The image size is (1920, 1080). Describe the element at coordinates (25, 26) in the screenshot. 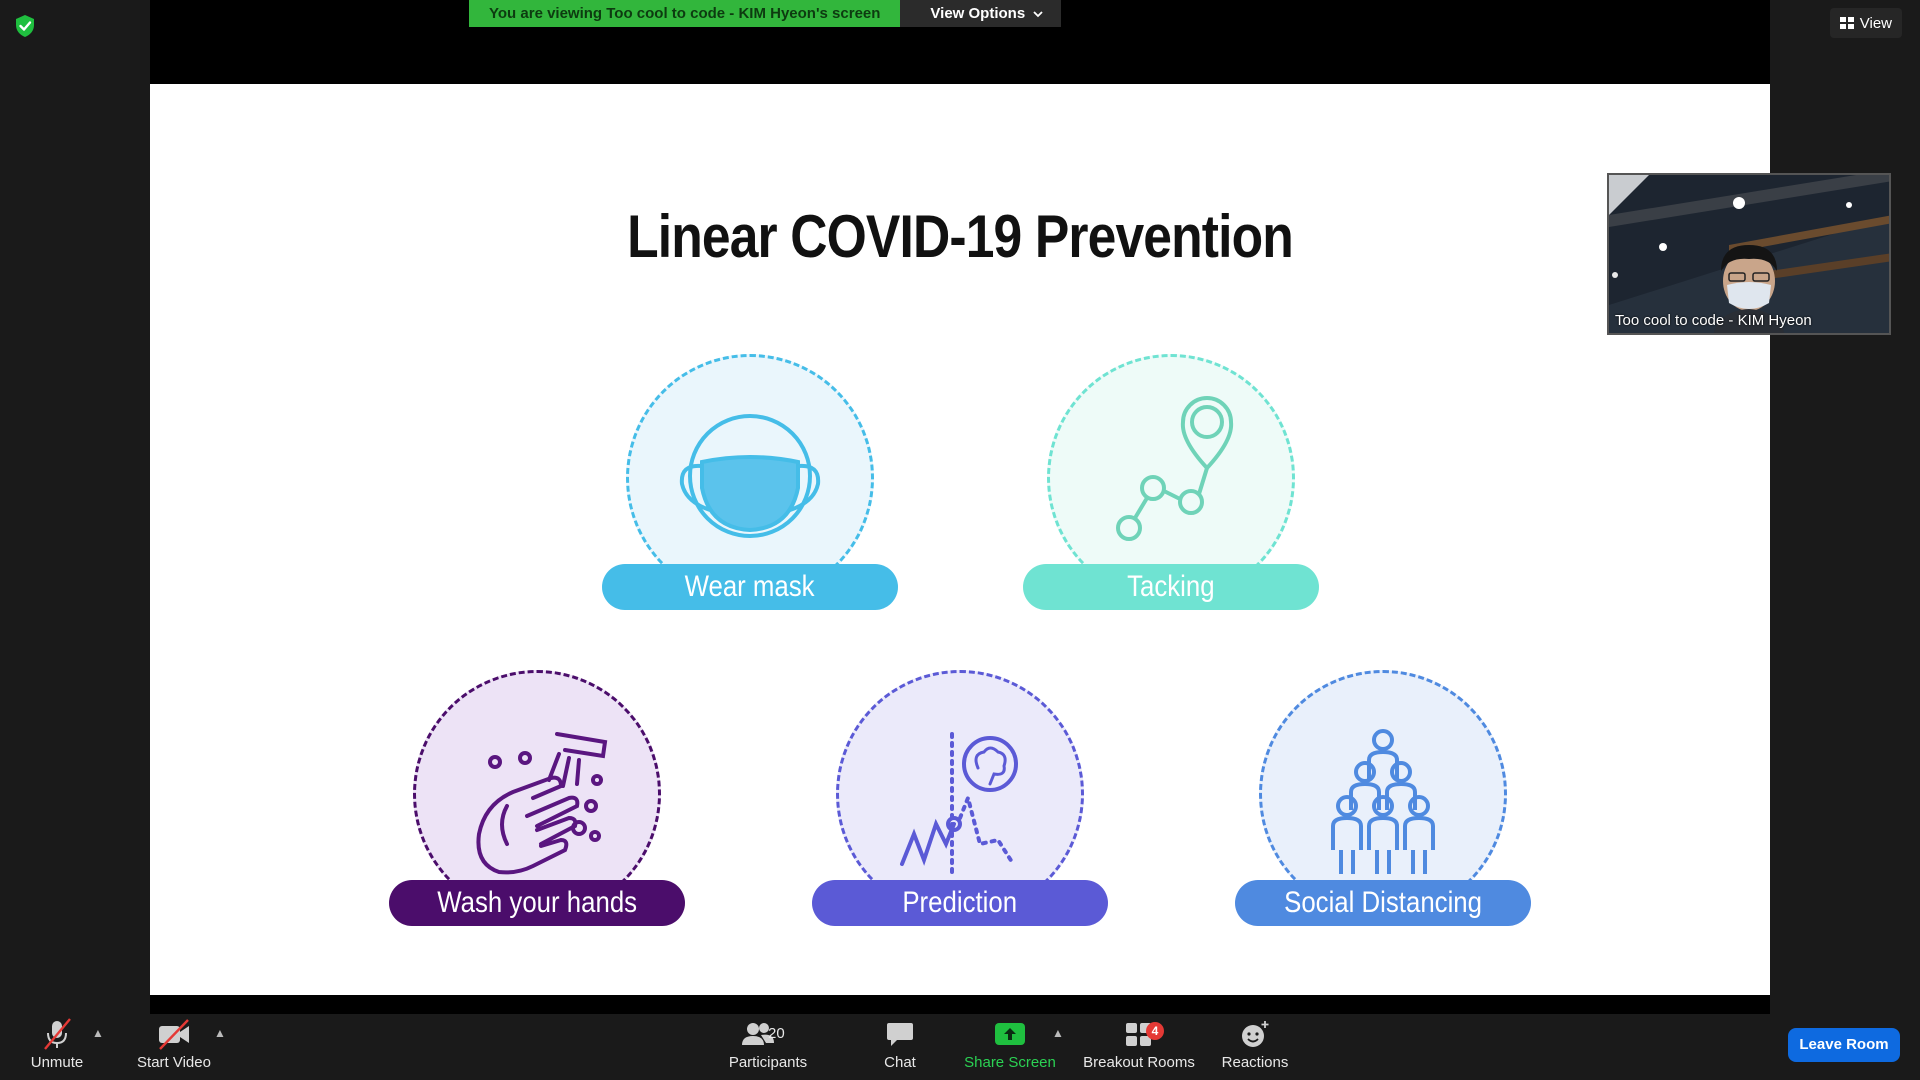

I see `security-shield-icon` at that location.